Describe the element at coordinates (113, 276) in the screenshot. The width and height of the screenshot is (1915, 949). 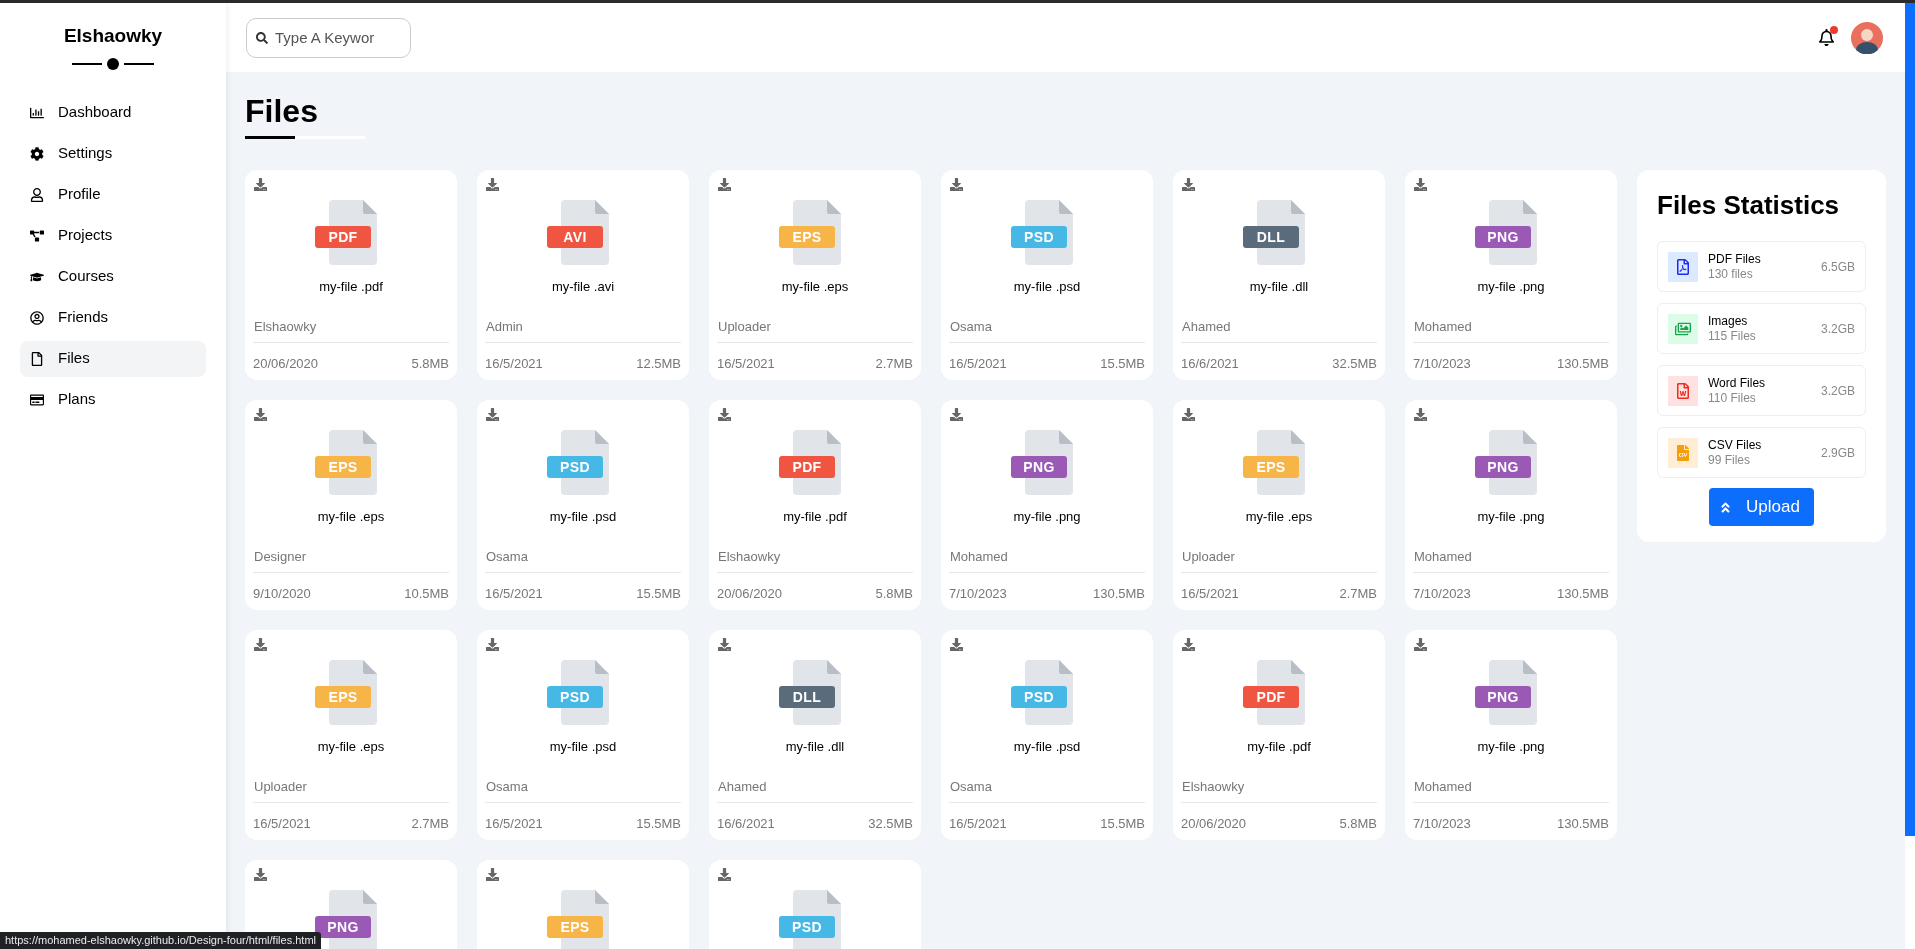
I see `sidebar-item: Courses` at that location.